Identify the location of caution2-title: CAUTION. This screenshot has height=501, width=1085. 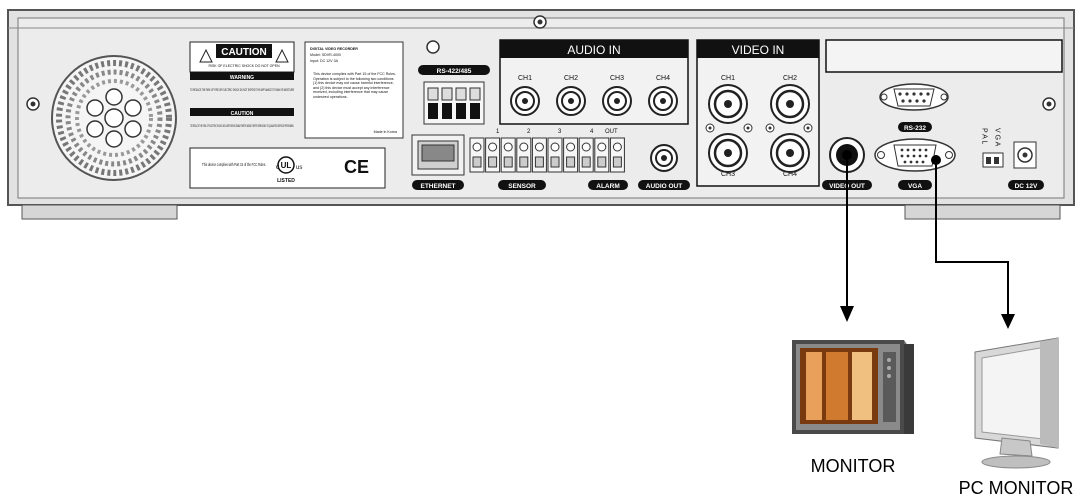
(242, 114).